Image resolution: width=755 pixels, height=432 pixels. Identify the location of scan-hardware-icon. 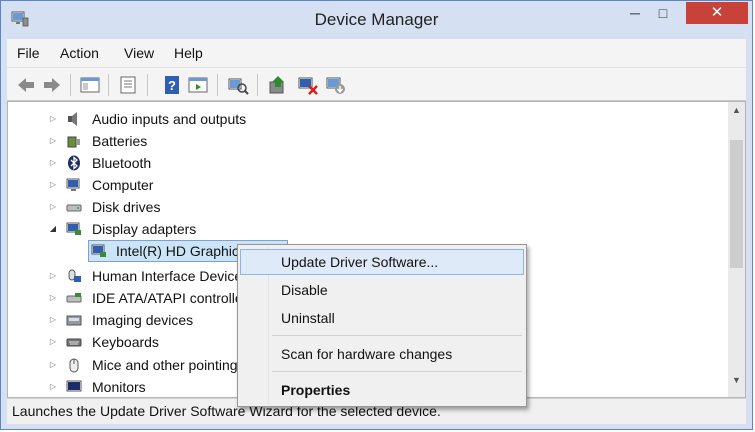
(238, 85).